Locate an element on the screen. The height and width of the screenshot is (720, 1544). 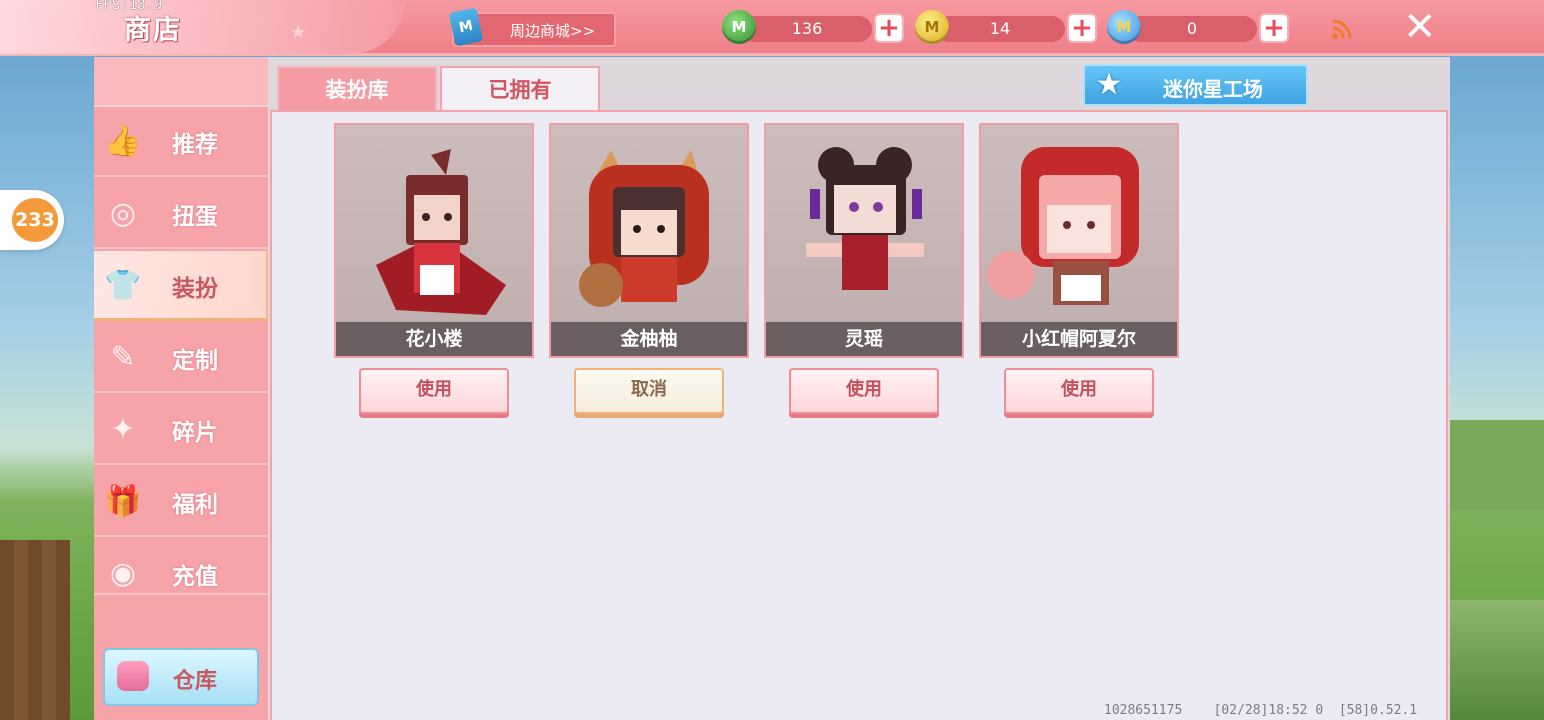
add-green-currency-button: + is located at coordinates (889, 28).